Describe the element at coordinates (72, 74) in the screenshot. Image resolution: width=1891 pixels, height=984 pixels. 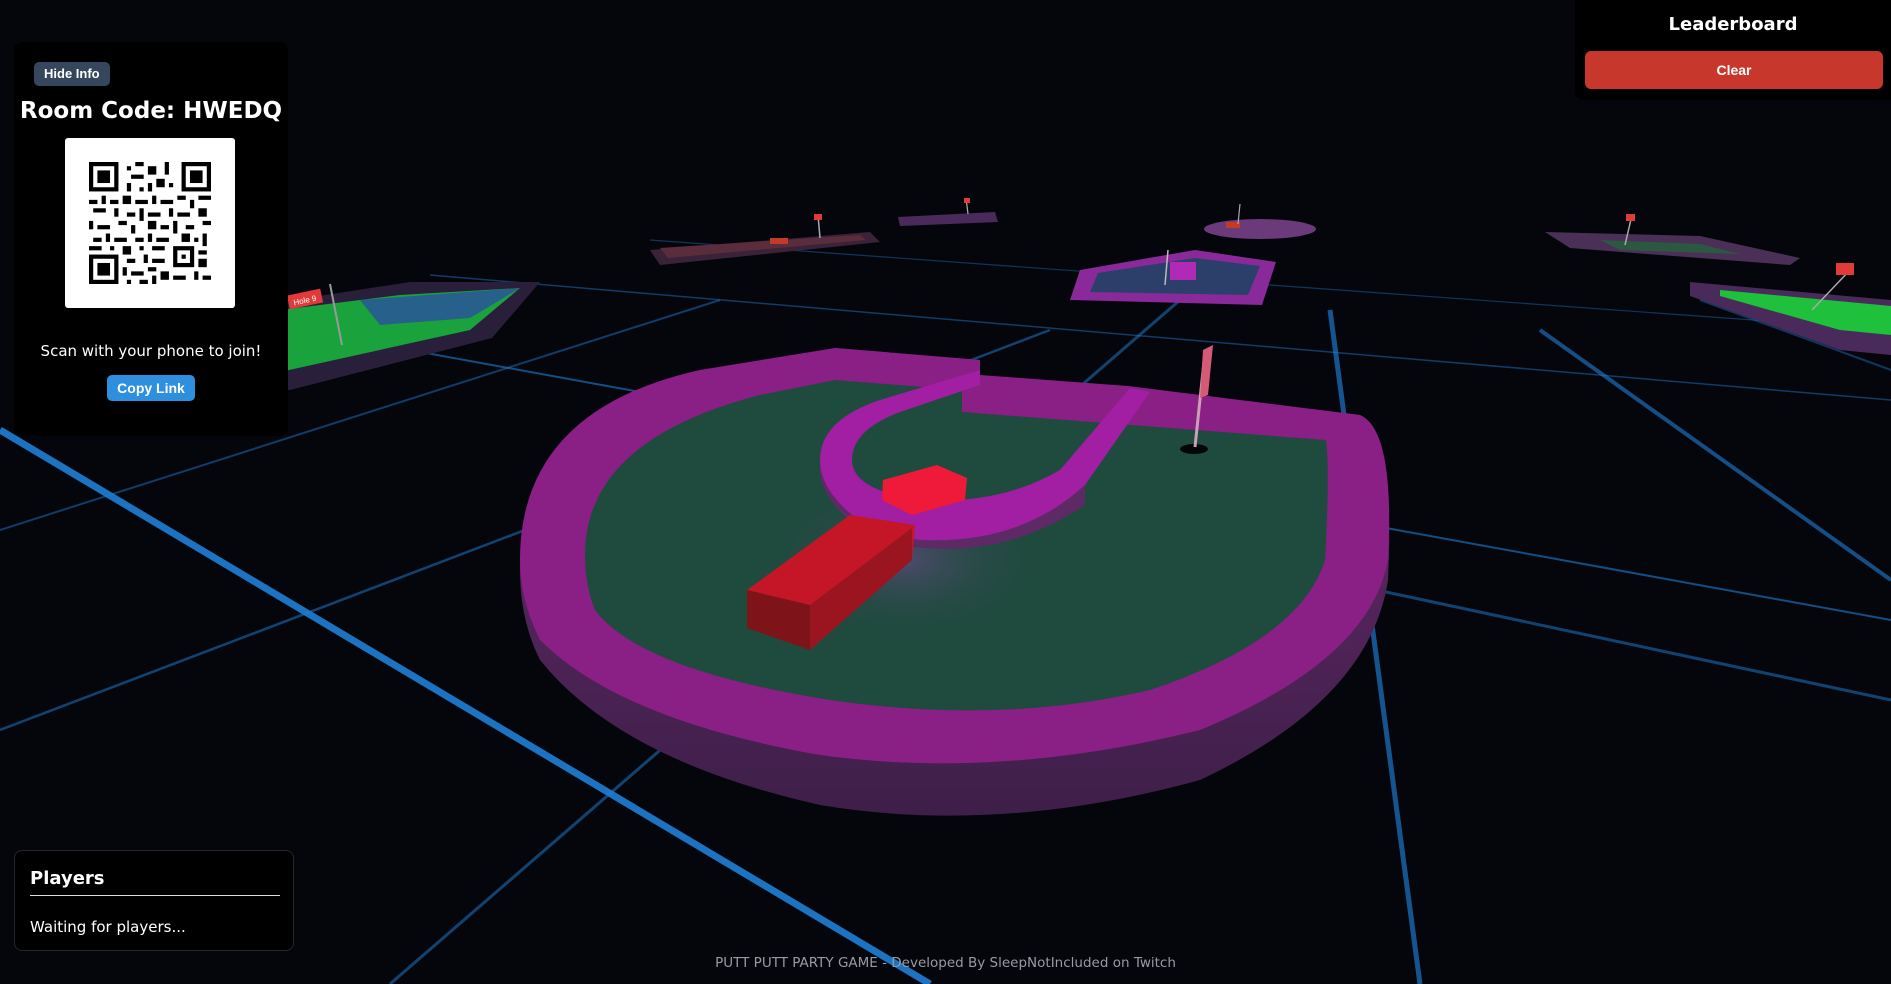
I see `hide-info-button: Hide Info` at that location.